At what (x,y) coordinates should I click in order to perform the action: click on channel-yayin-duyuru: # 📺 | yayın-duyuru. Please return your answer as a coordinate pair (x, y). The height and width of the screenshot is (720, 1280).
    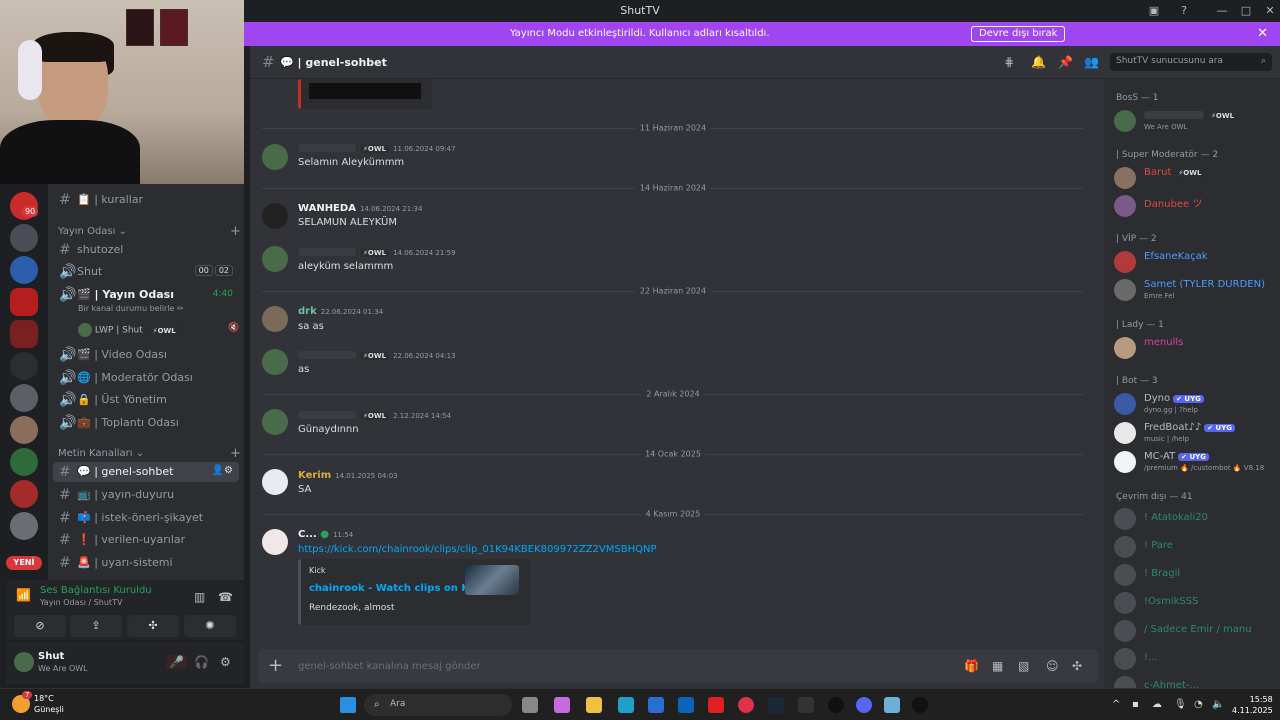
    Looking at the image, I should click on (146, 495).